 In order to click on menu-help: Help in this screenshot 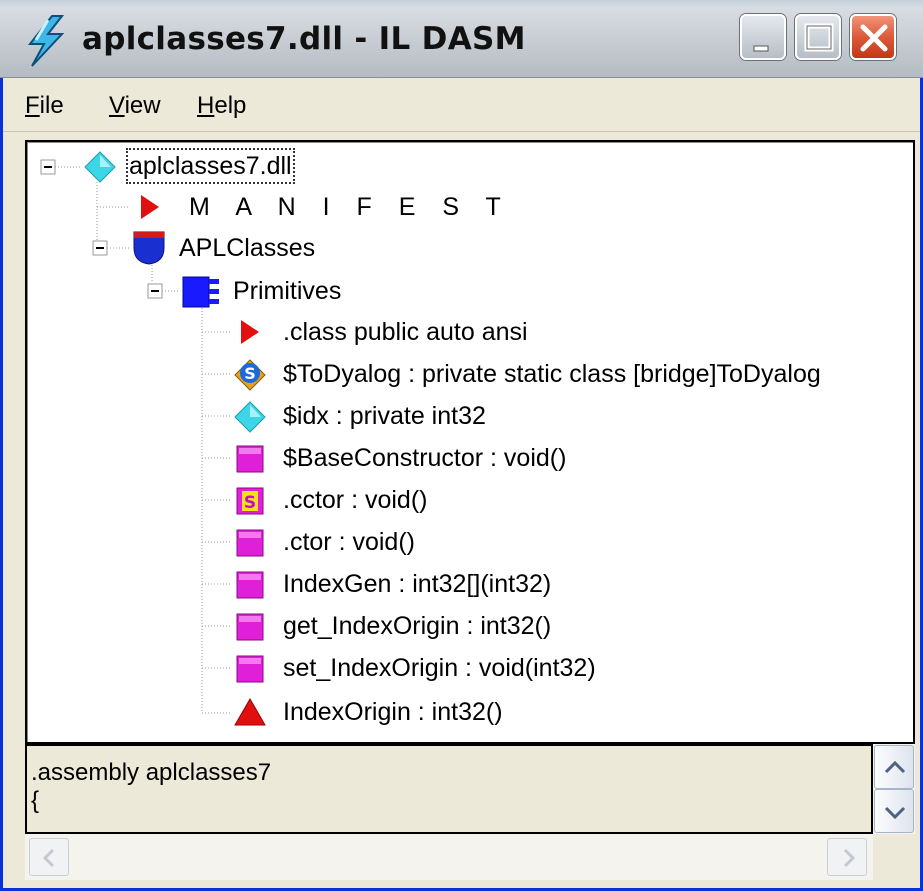, I will do `click(221, 106)`.